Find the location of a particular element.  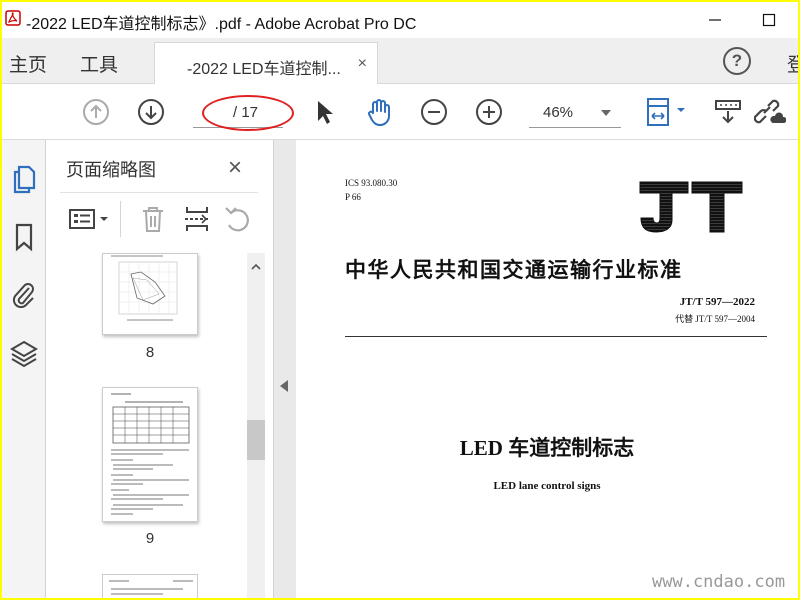

share-link-button is located at coordinates (770, 112).